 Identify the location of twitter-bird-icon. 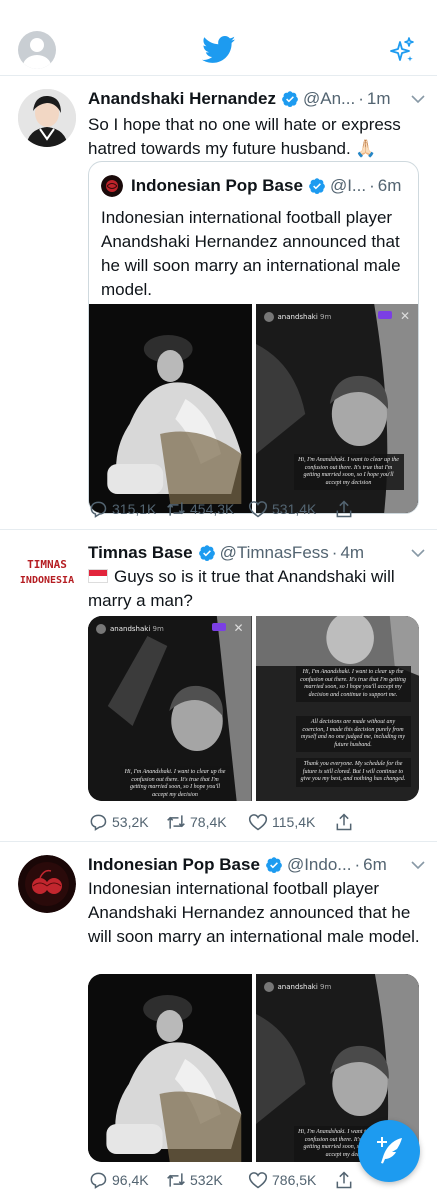
(219, 49).